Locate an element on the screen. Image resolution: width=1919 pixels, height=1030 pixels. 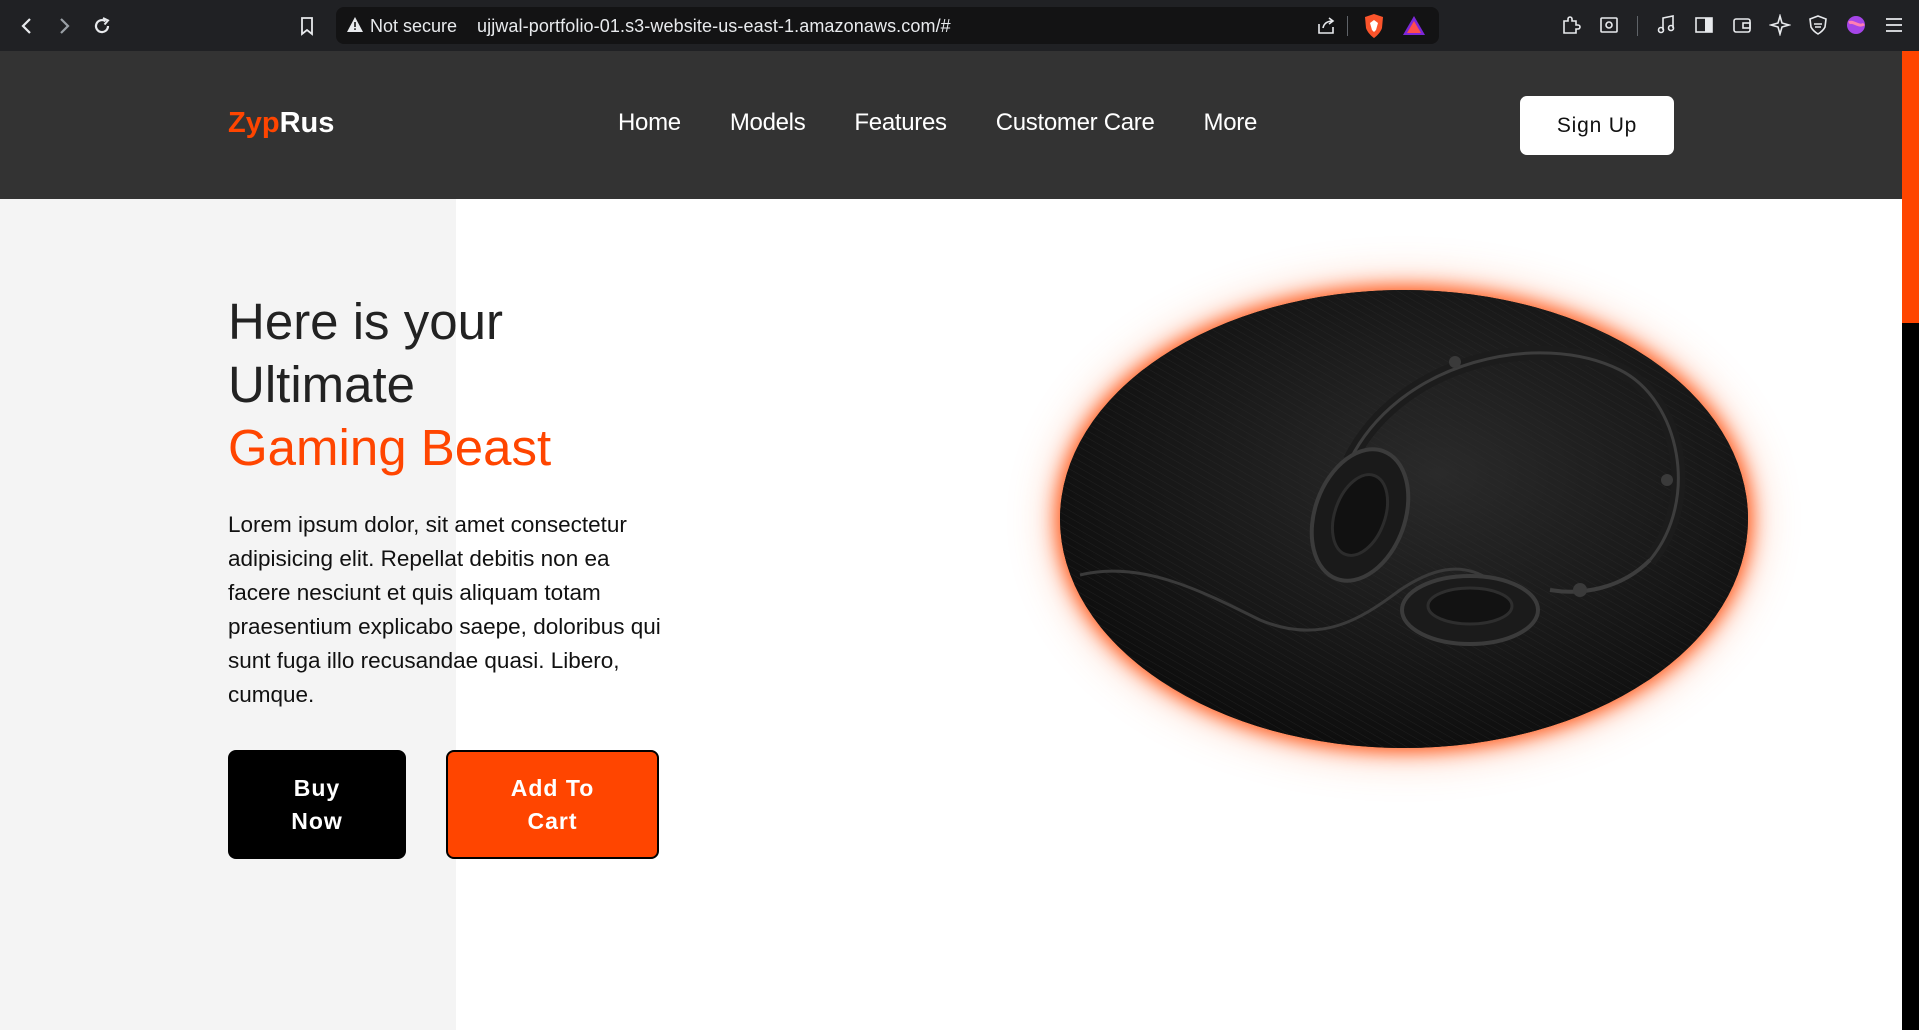
page-scrollbar is located at coordinates (1910, 540).